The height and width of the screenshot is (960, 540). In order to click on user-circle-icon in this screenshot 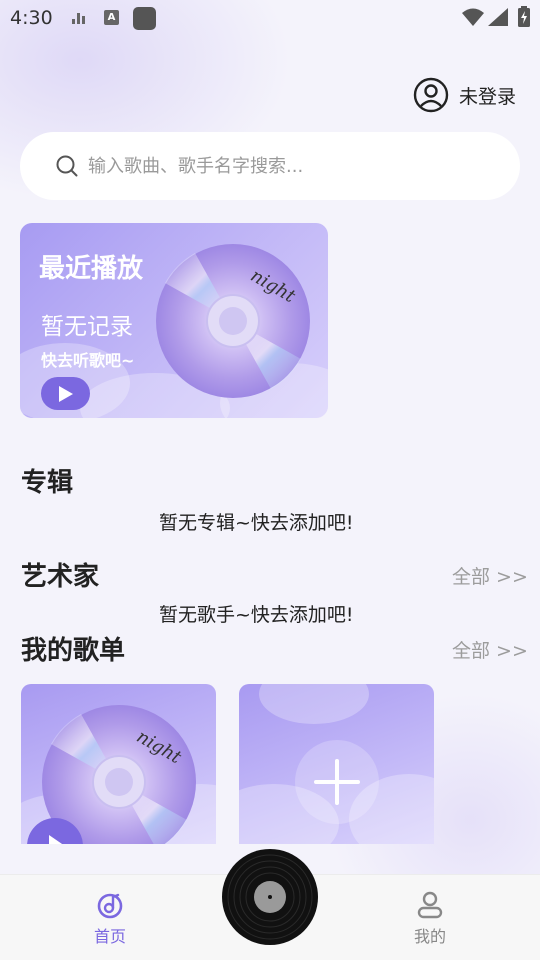, I will do `click(431, 95)`.